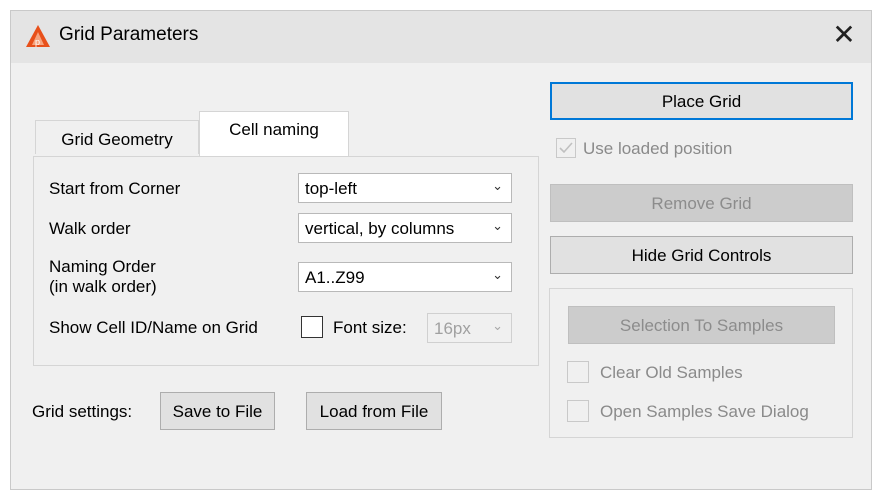  What do you see at coordinates (217, 411) in the screenshot?
I see `save-to-file-button: Save to File` at bounding box center [217, 411].